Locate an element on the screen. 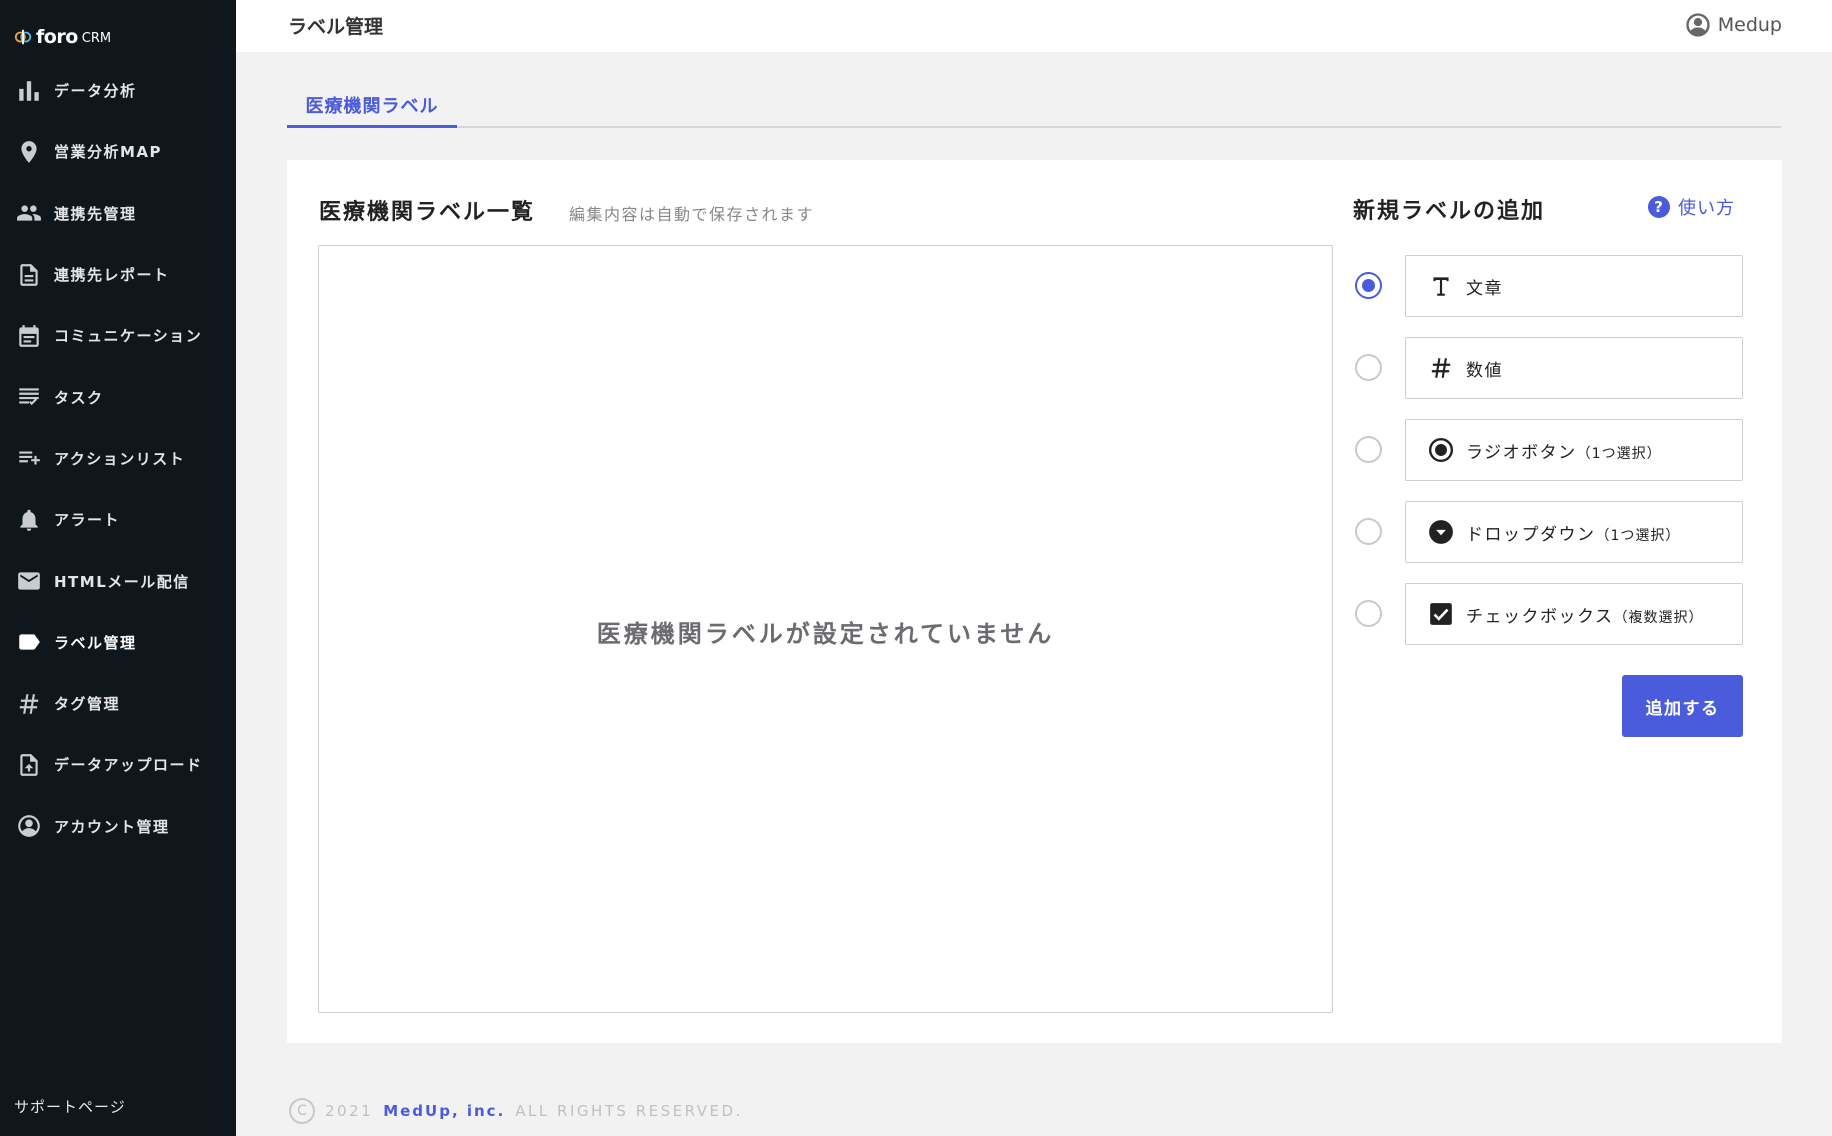 This screenshot has height=1136, width=1832. sidebar-item-label: データ分析 is located at coordinates (95, 91).